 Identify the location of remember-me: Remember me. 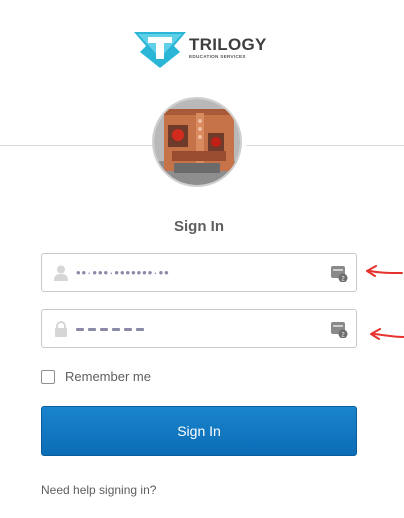
(96, 376).